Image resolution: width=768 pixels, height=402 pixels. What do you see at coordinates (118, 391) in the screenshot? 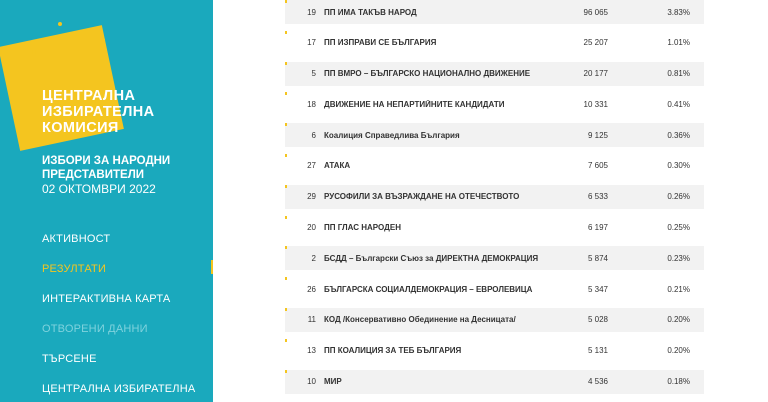
I see `nav-item-cik: ЦЕНТРАЛНА ИЗБИРАТЕЛНА` at bounding box center [118, 391].